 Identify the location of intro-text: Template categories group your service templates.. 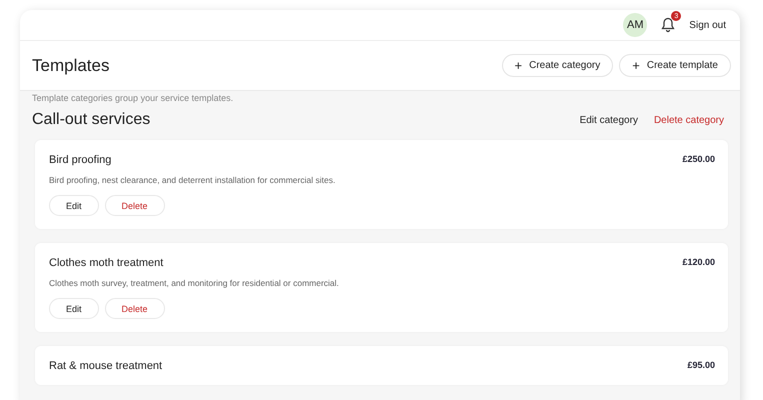
(133, 97).